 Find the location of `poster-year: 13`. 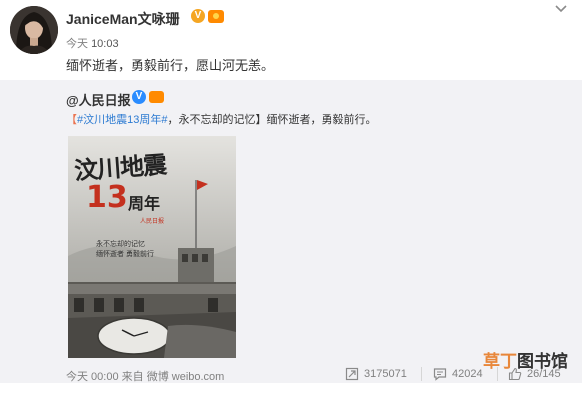

poster-year: 13 is located at coordinates (107, 197).